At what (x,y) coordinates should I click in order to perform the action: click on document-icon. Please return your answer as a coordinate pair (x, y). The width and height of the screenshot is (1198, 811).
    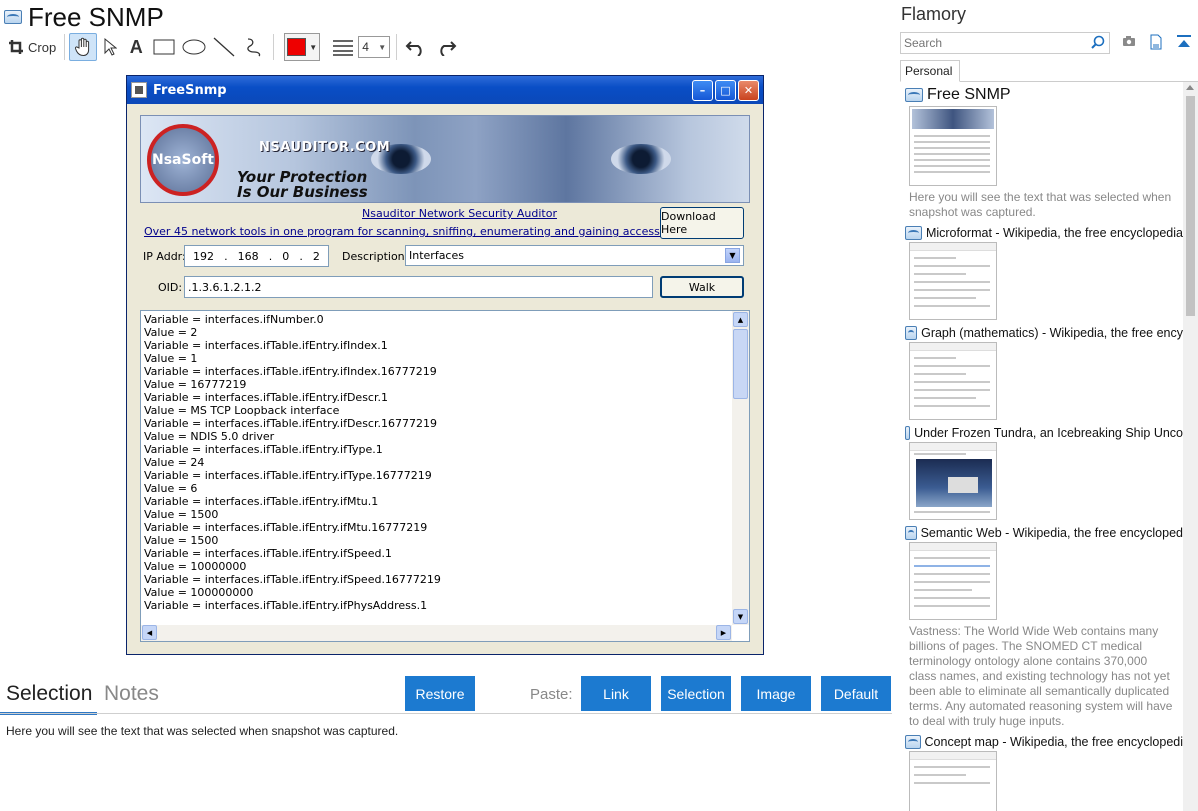
    Looking at the image, I should click on (1156, 42).